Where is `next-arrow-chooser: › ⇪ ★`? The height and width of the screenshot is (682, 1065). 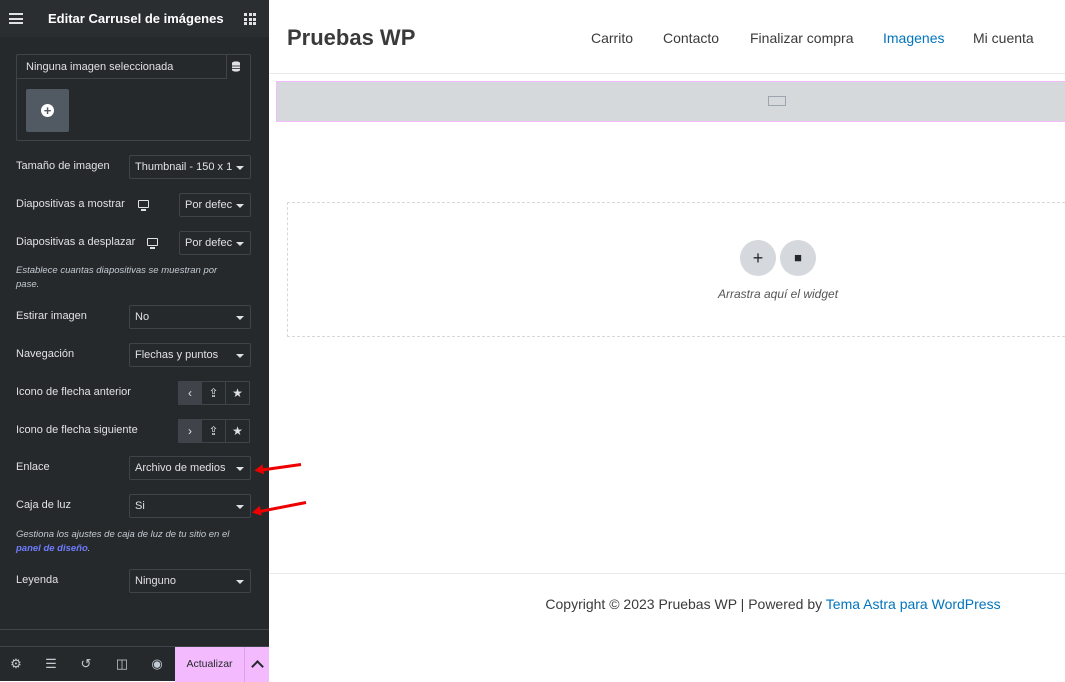 next-arrow-chooser: › ⇪ ★ is located at coordinates (214, 431).